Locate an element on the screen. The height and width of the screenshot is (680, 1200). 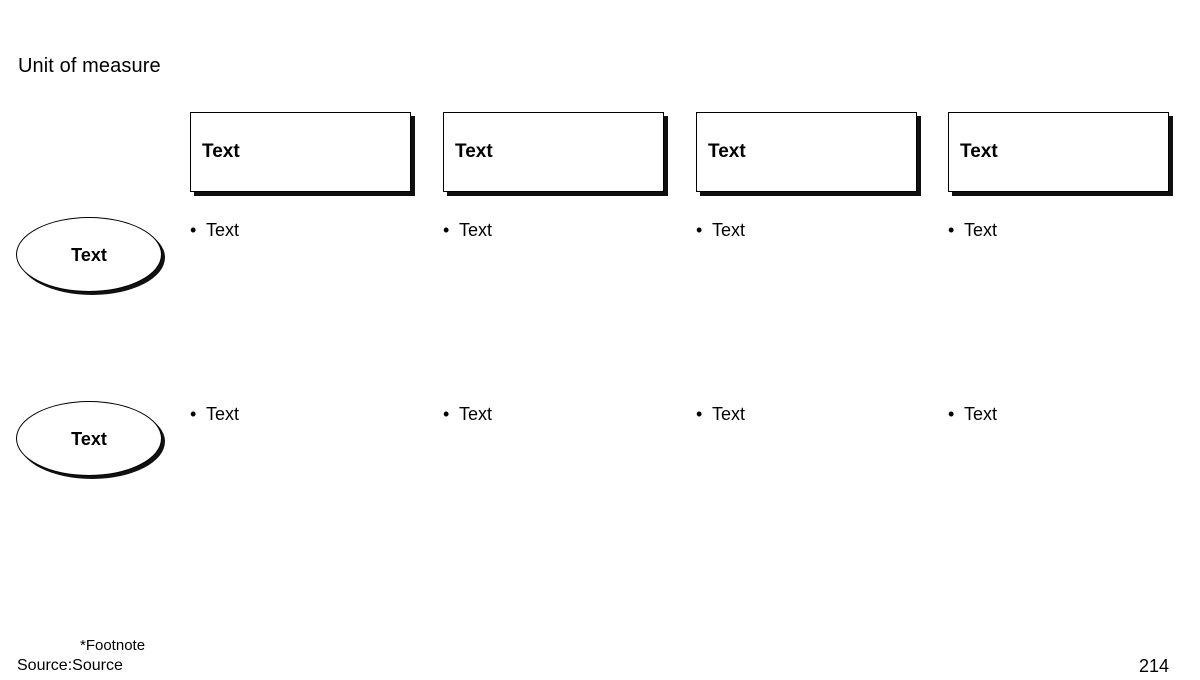
header-box-4: Text is located at coordinates (1058, 152).